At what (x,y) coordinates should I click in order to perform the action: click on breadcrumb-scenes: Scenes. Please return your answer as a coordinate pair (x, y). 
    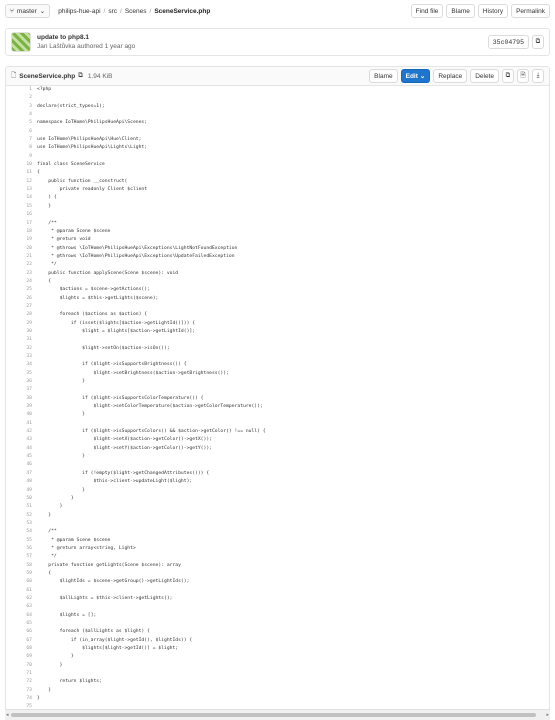
    Looking at the image, I should click on (136, 11).